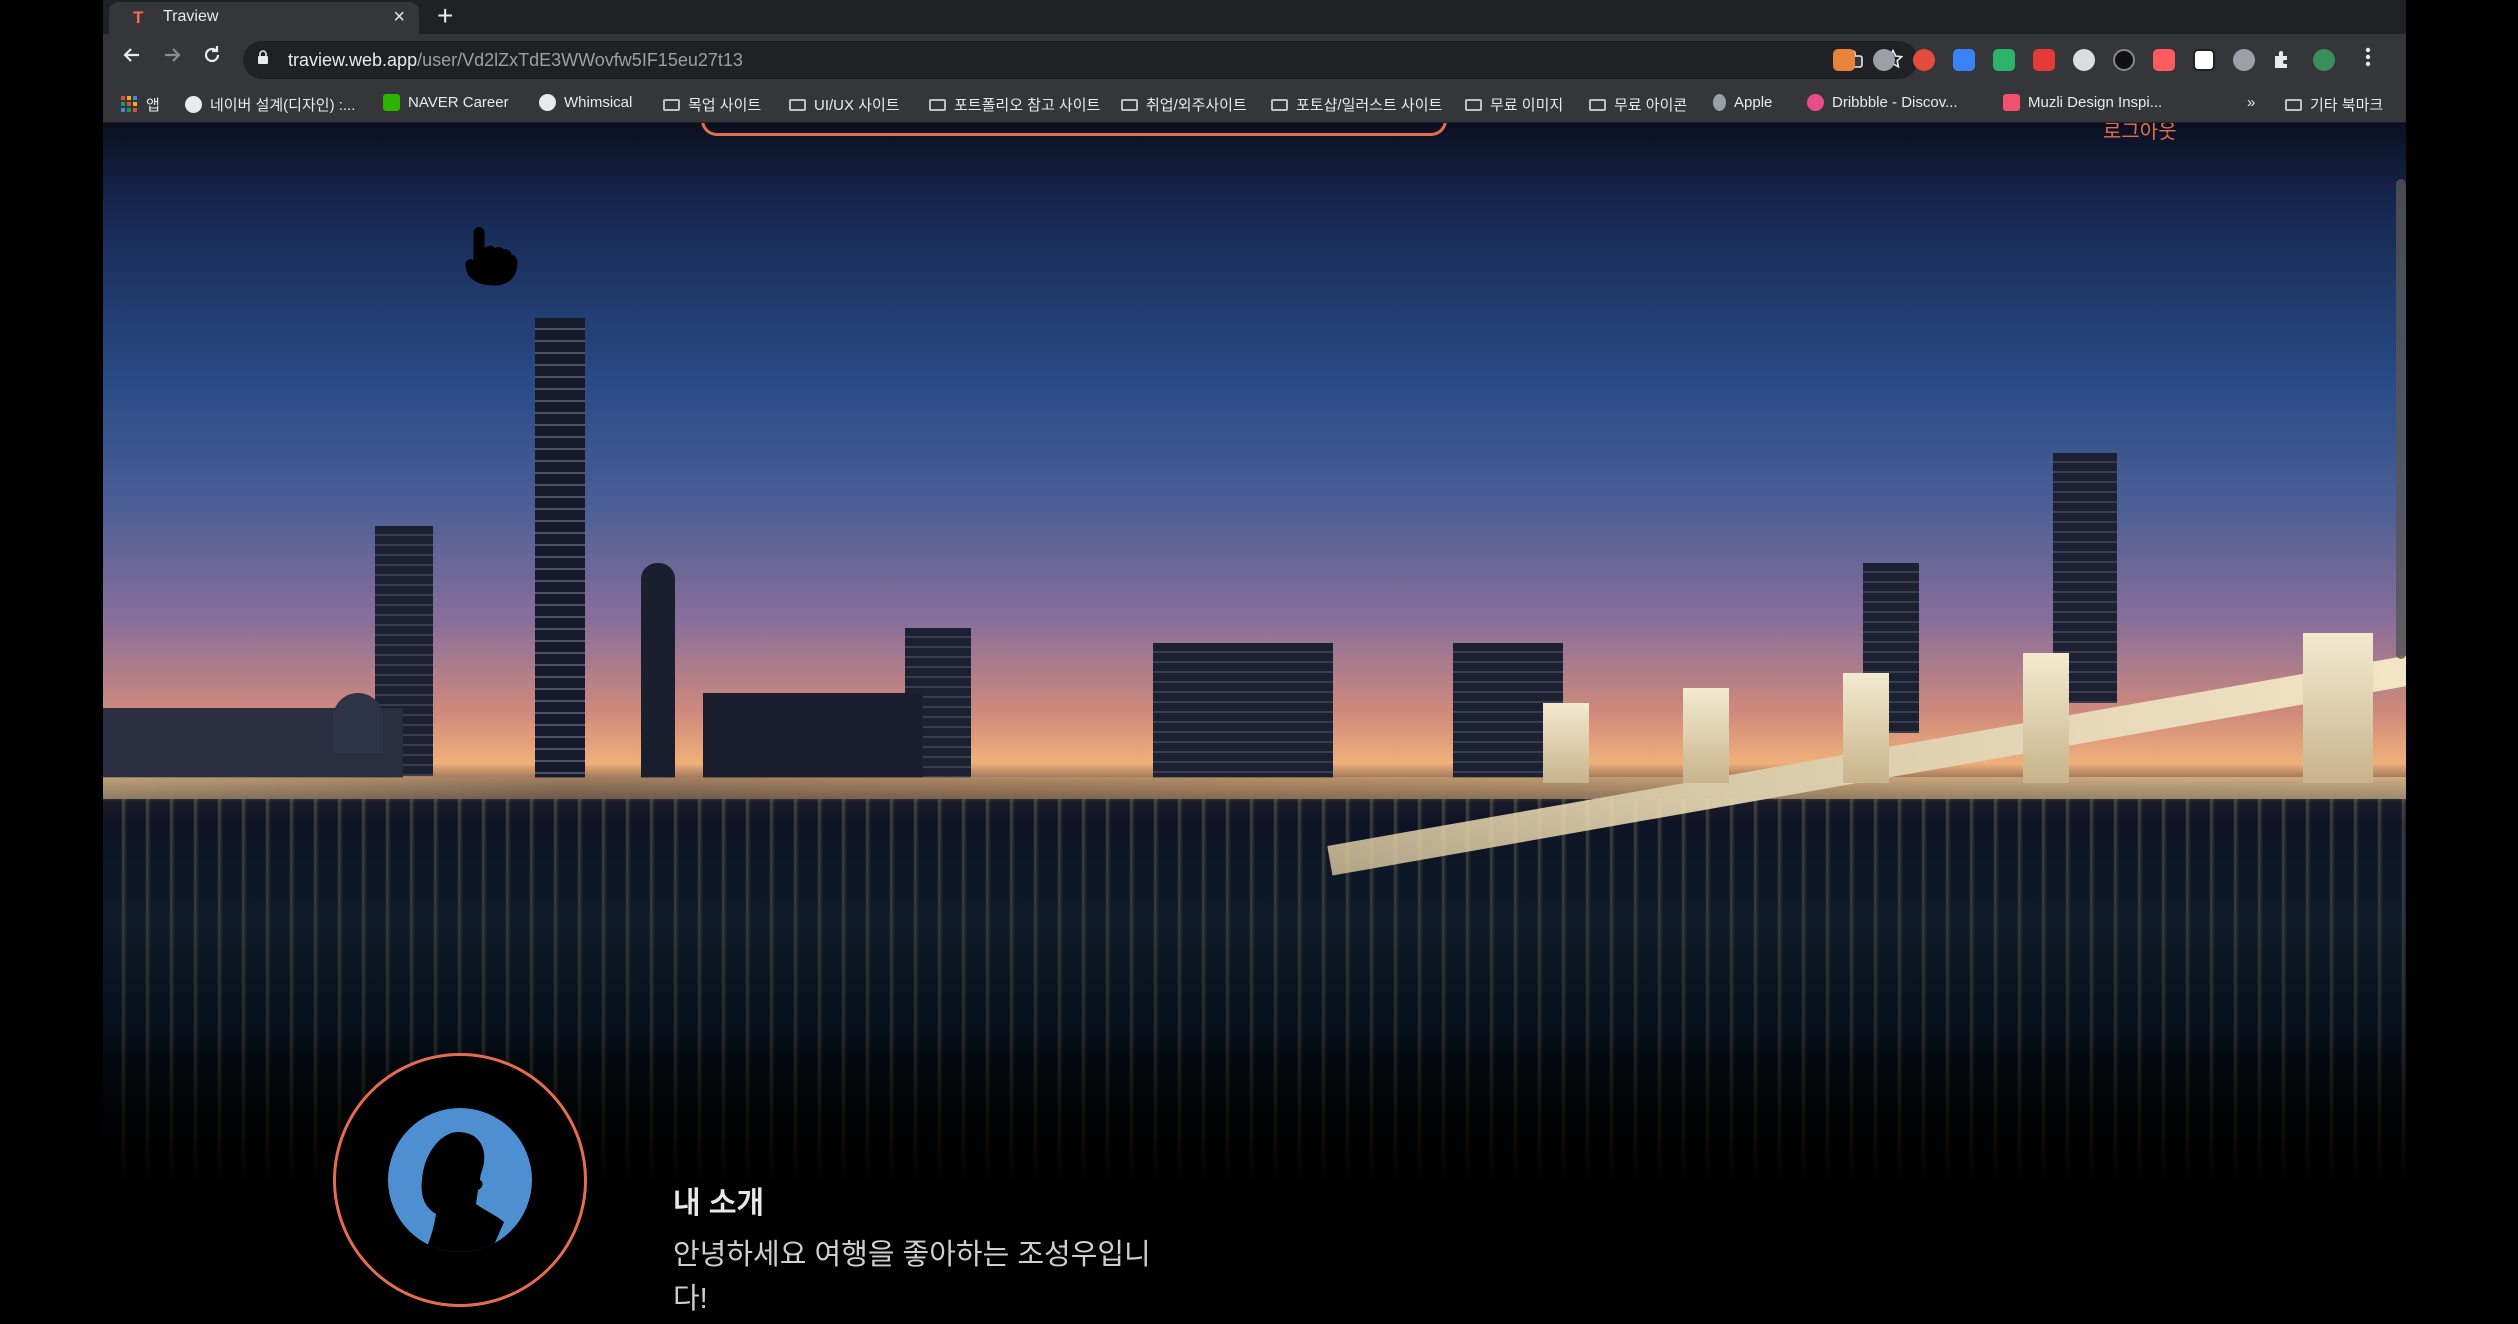  I want to click on back-arrow-icon, so click(131, 55).